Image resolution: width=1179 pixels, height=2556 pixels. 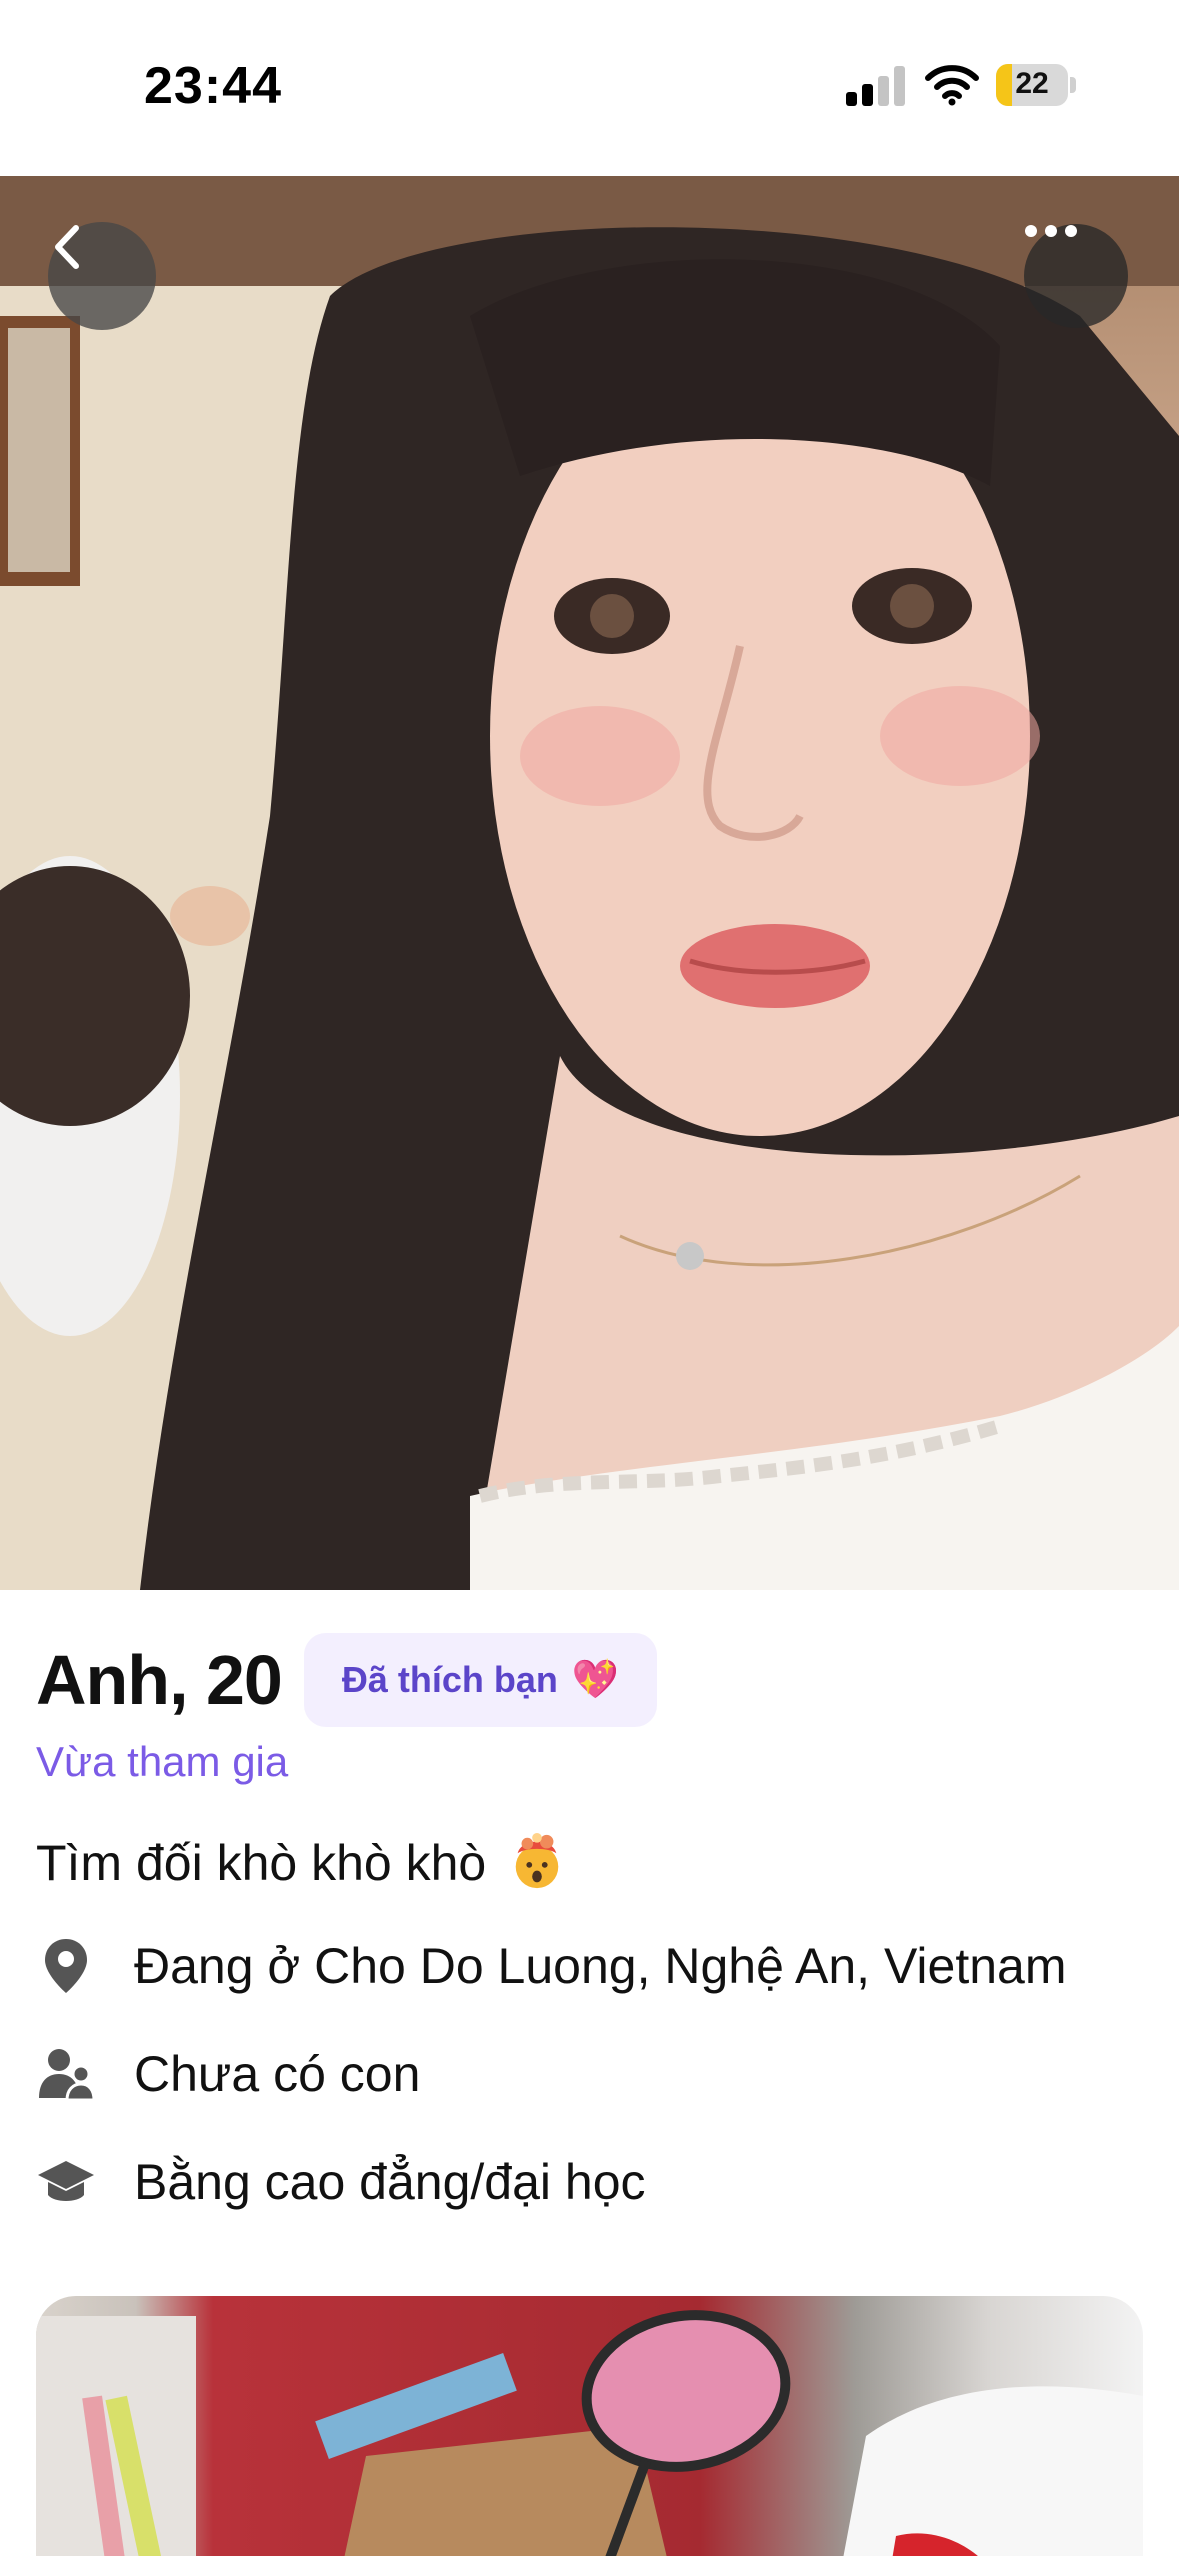 I want to click on back-button, so click(x=102, y=276).